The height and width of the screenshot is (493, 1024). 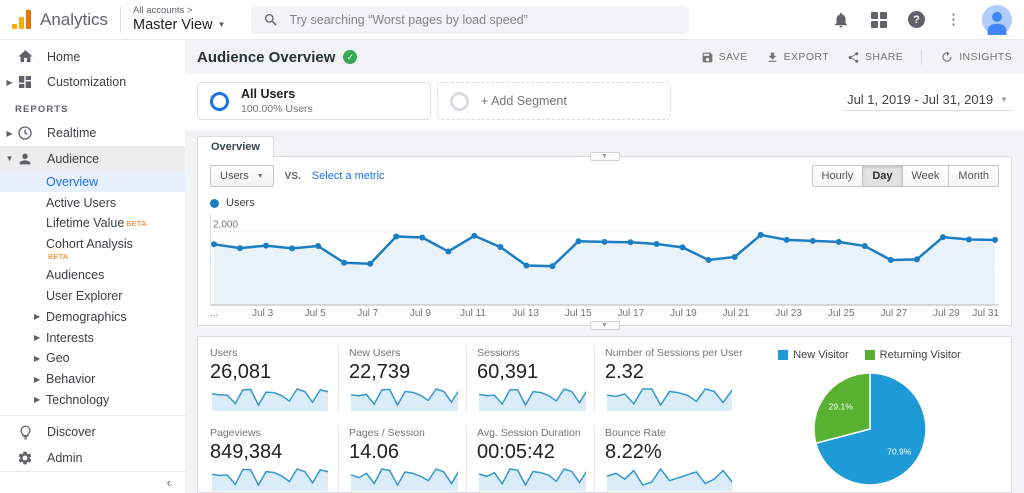 What do you see at coordinates (263, 313) in the screenshot?
I see `x-tick-label: Jul 3` at bounding box center [263, 313].